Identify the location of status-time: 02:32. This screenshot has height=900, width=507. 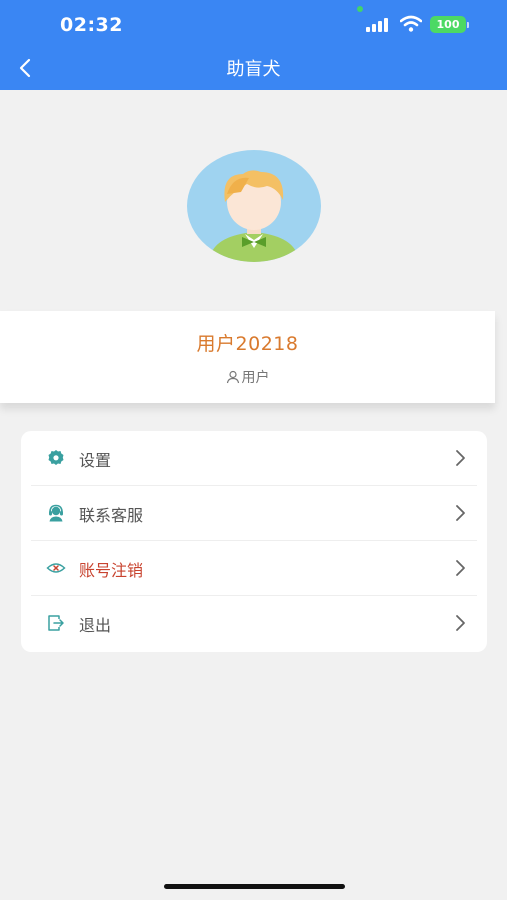
(91, 25).